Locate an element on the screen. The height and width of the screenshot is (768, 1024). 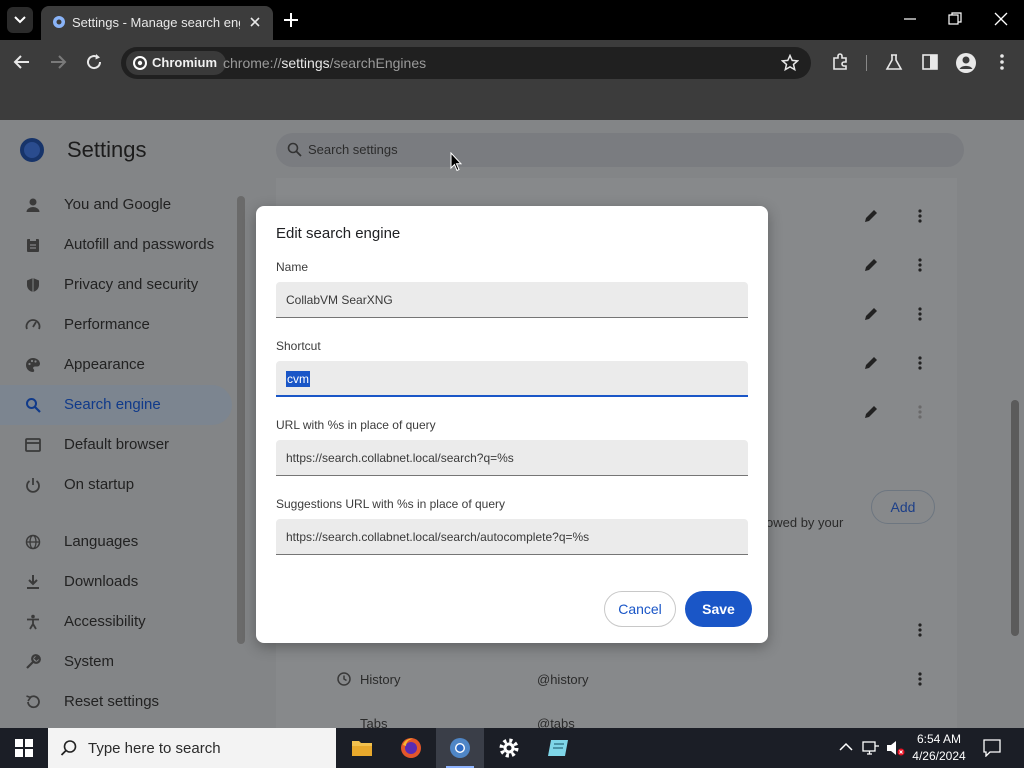
settings-search-input: Search settings is located at coordinates (620, 150).